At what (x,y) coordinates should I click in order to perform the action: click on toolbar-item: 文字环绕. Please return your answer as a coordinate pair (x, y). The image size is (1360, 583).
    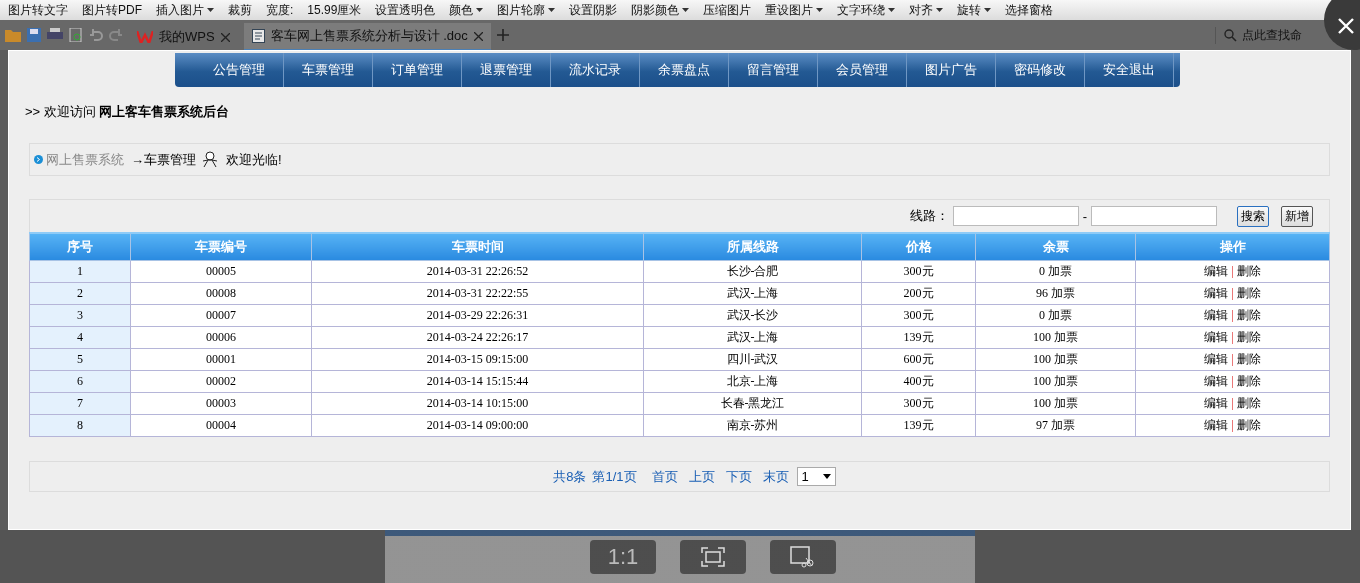
    Looking at the image, I should click on (866, 10).